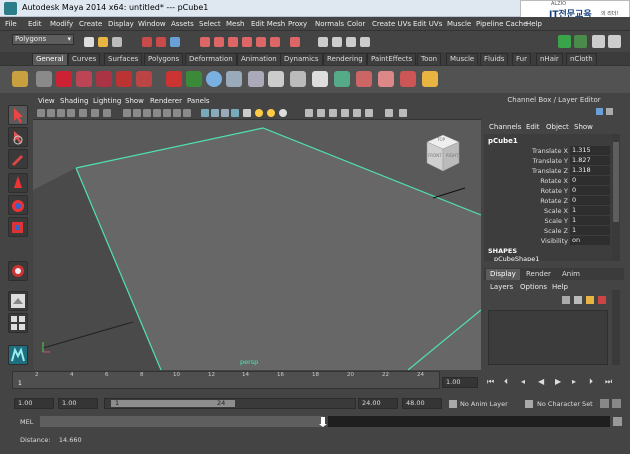 The width and height of the screenshot is (630, 454). I want to click on layer-menu-options: Options, so click(533, 287).